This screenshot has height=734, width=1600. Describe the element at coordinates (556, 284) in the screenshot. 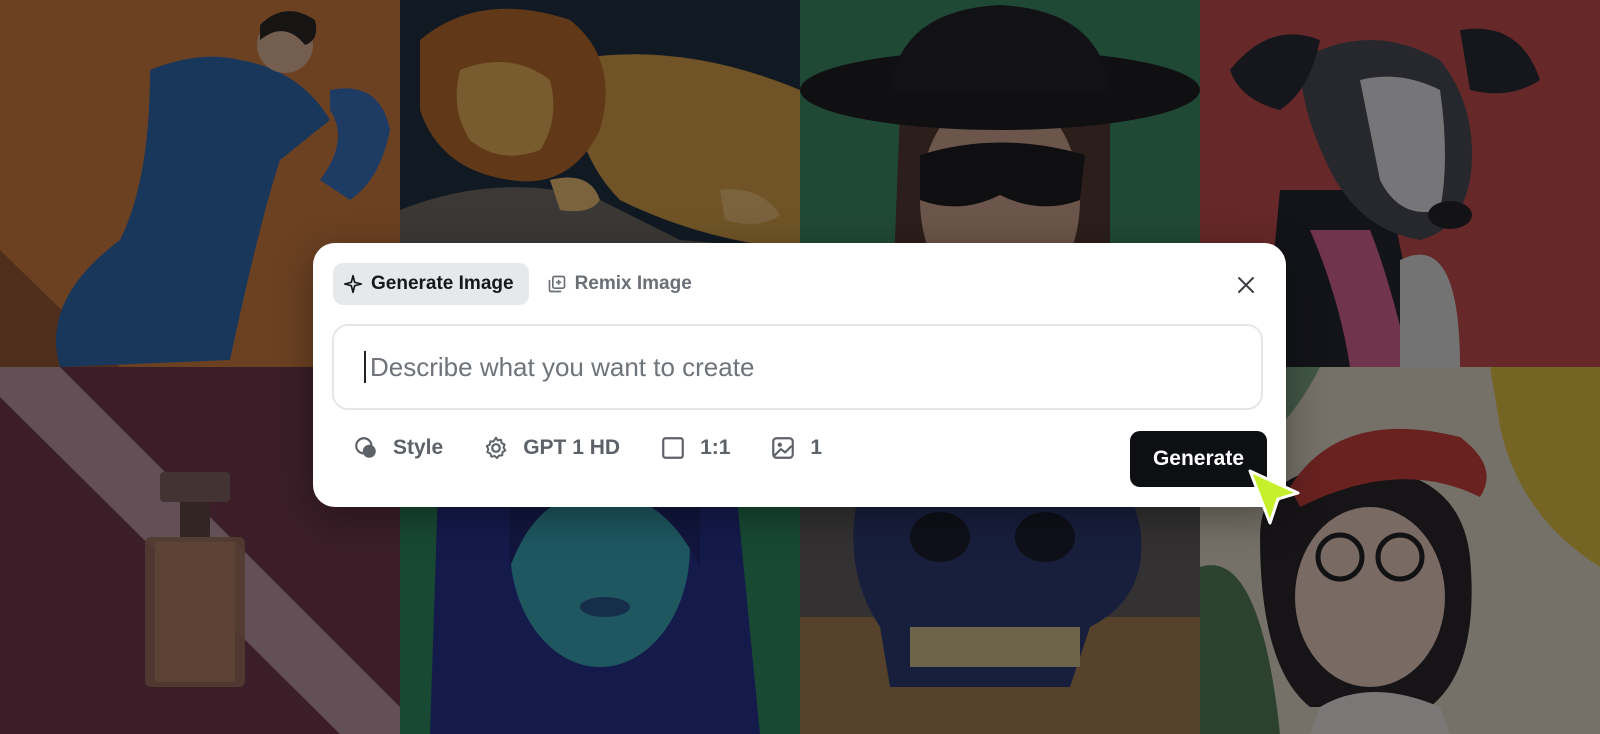

I see `remix-icon` at that location.